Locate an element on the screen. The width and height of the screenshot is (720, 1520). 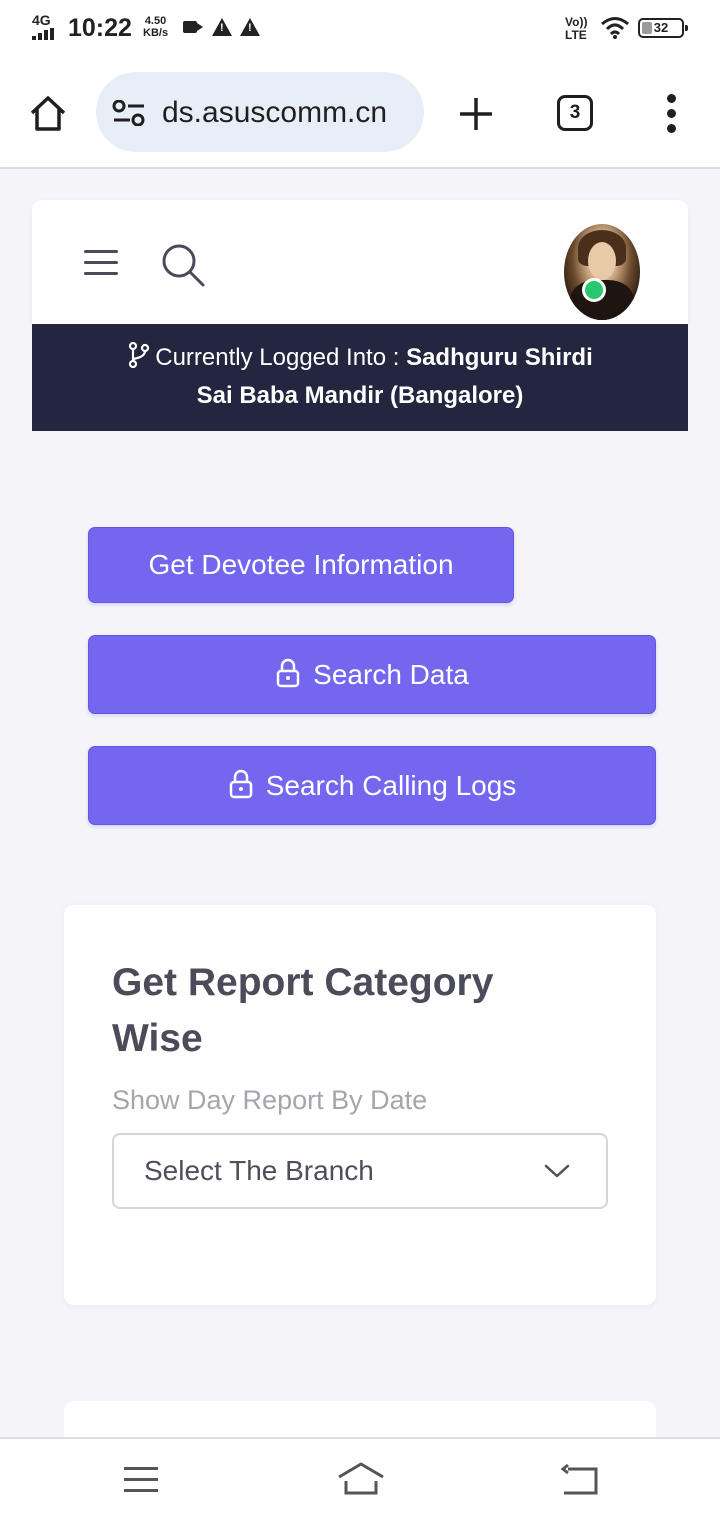
next-card is located at coordinates (360, 1421).